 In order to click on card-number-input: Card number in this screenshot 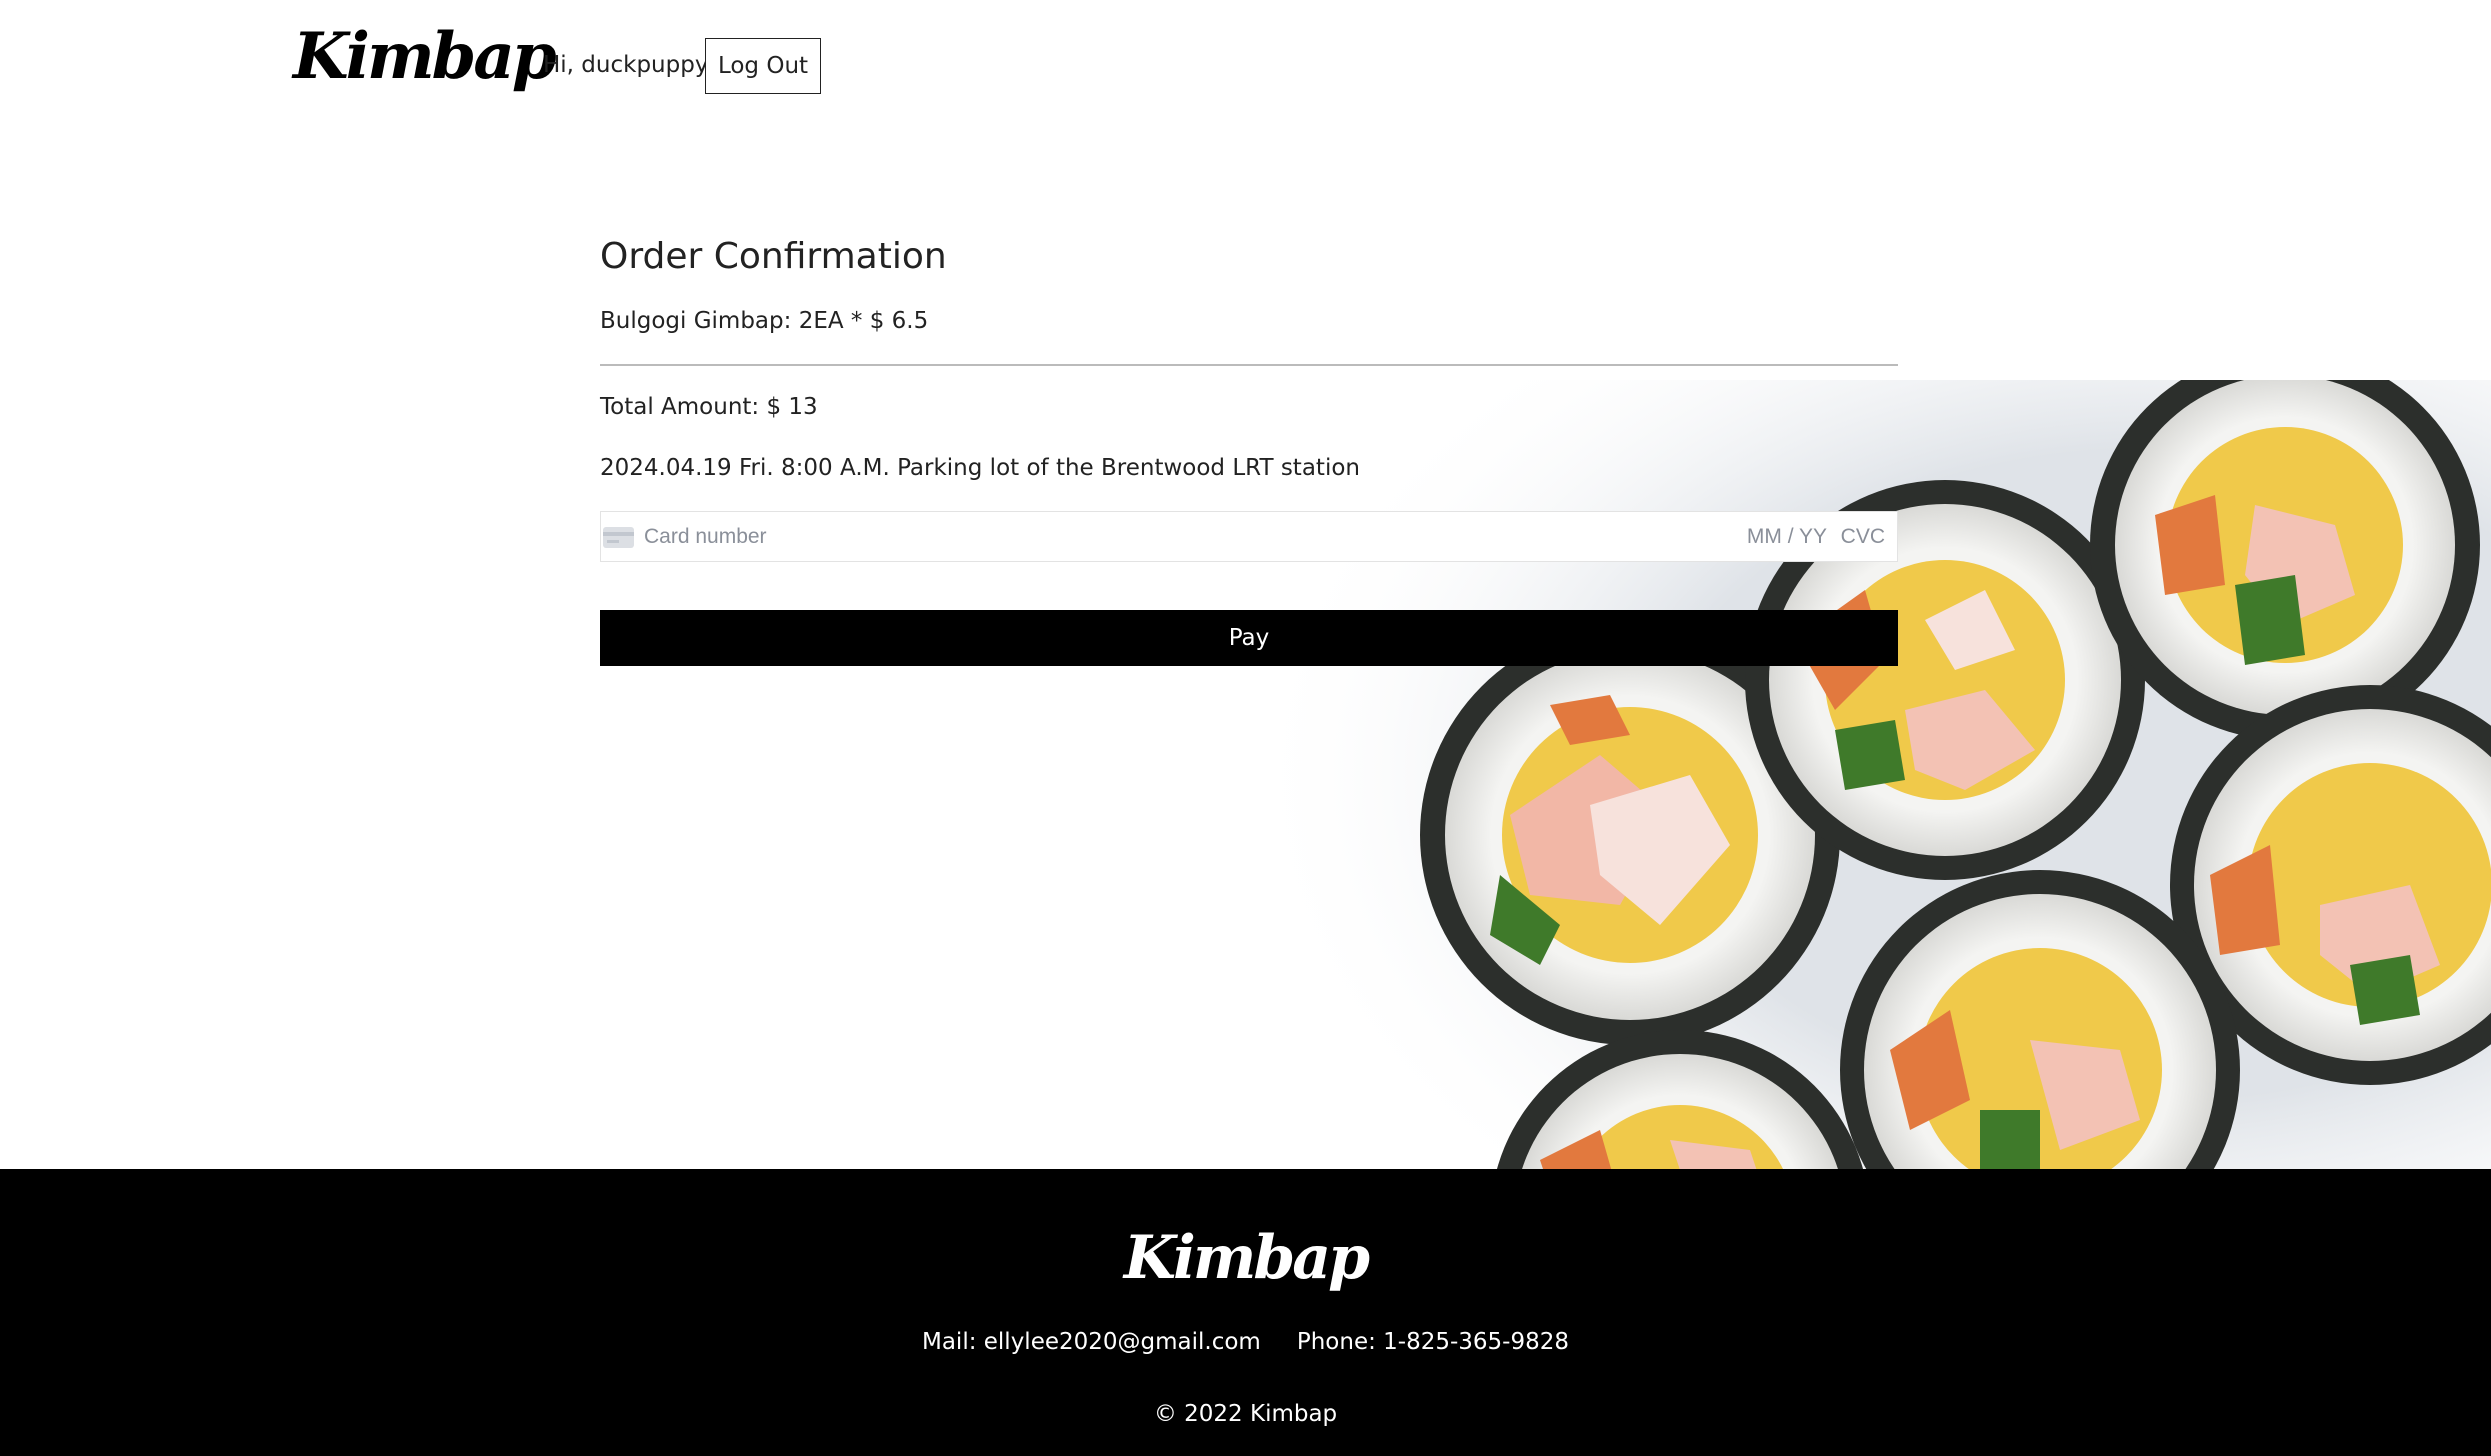, I will do `click(705, 537)`.